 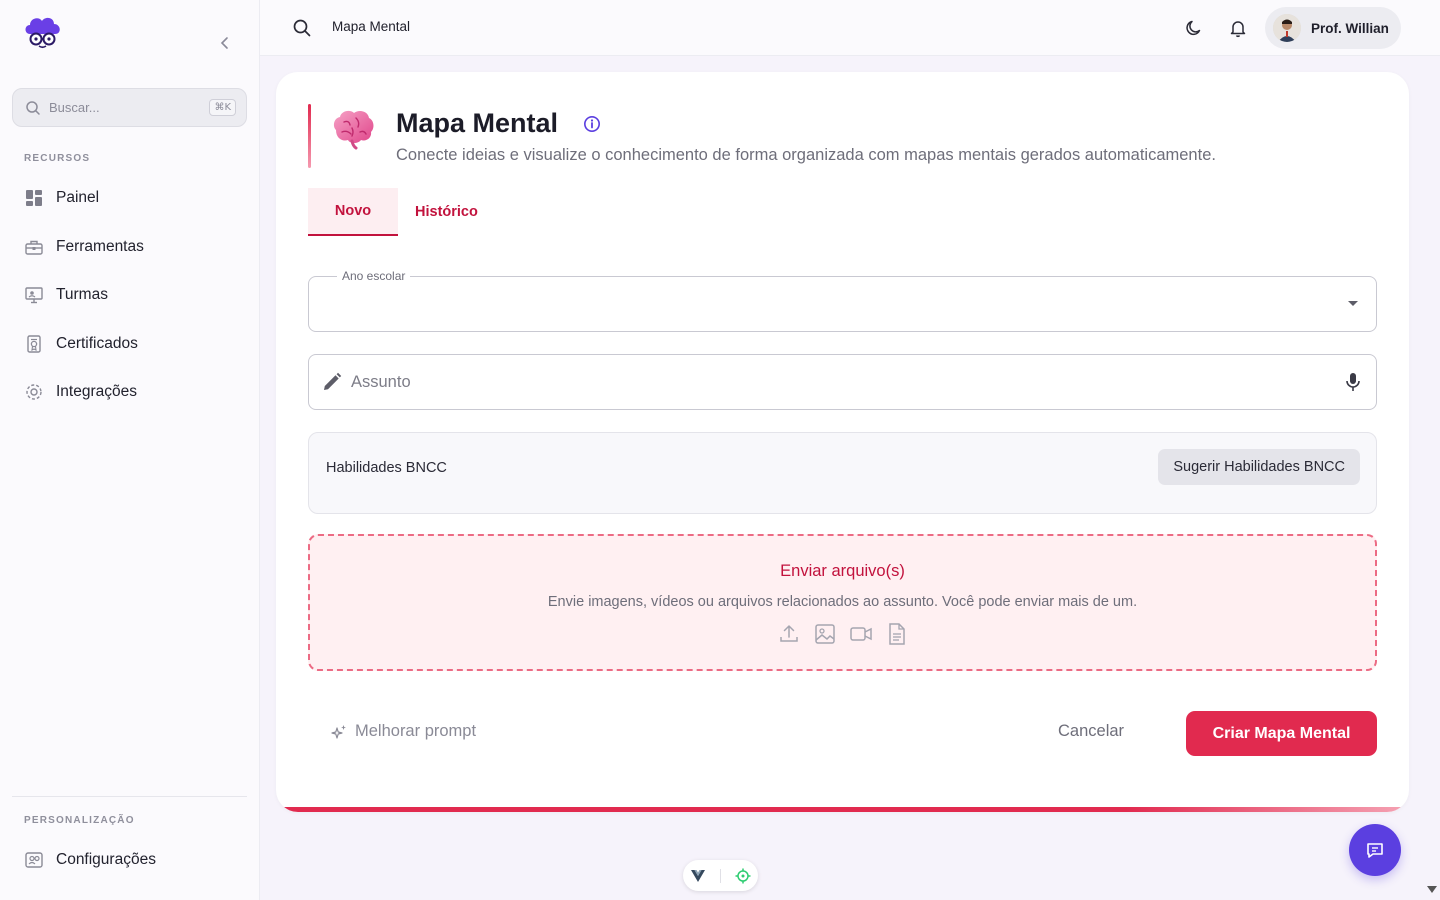 I want to click on section-label-resources: RECURSOS, so click(x=57, y=158).